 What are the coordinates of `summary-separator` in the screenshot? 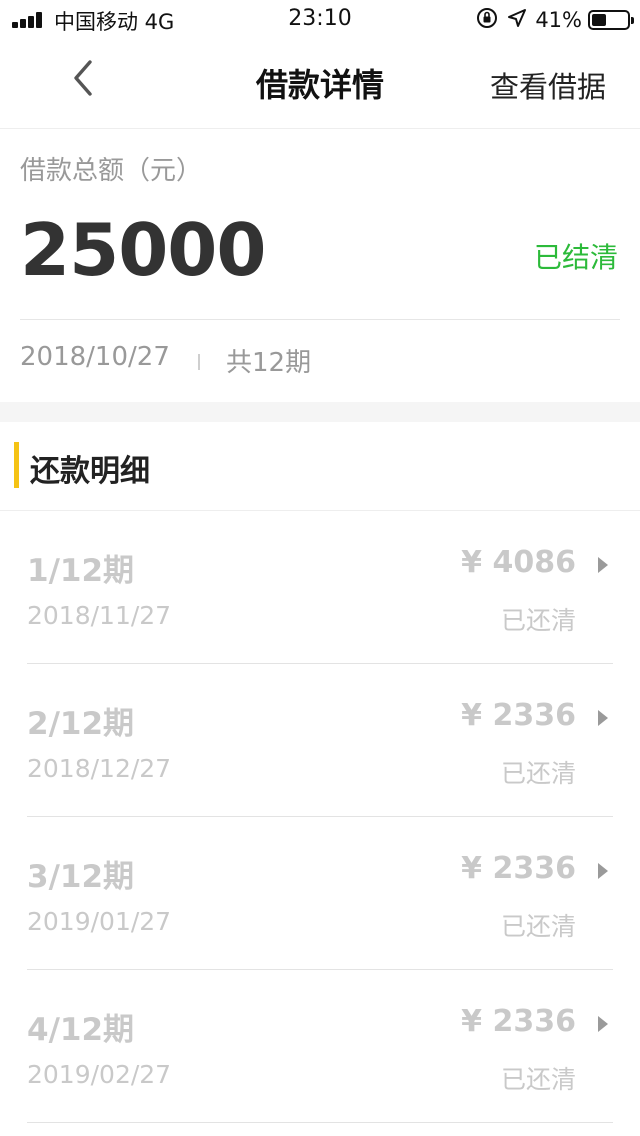 It's located at (199, 362).